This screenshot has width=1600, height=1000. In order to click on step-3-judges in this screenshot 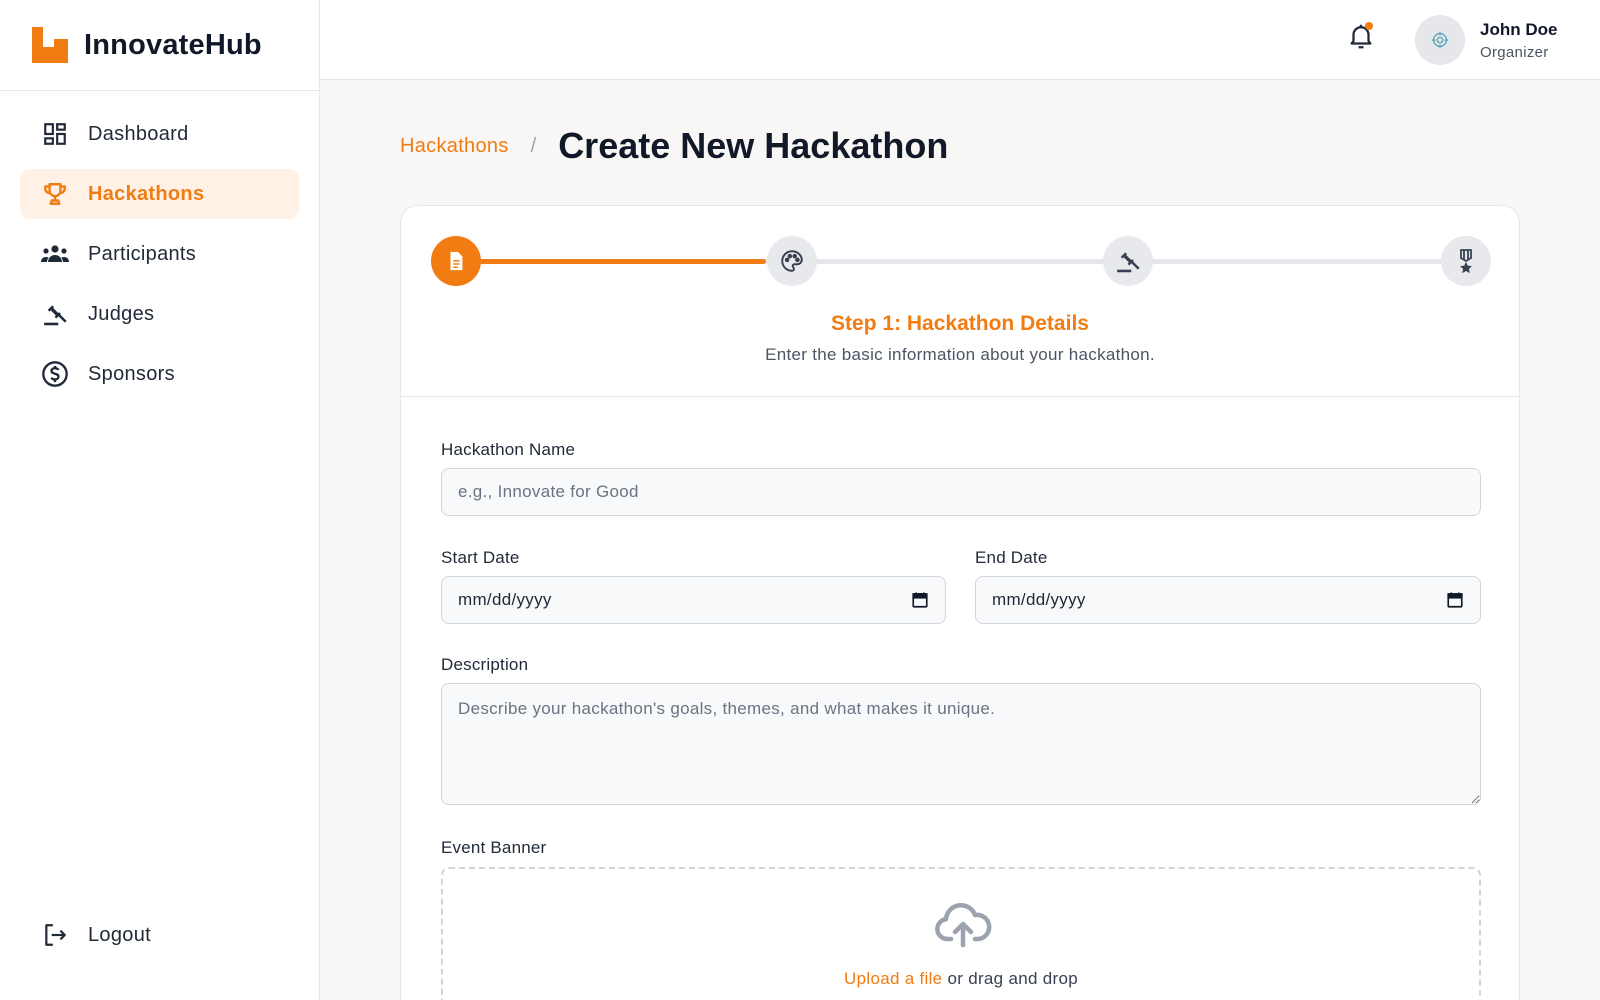, I will do `click(1128, 261)`.